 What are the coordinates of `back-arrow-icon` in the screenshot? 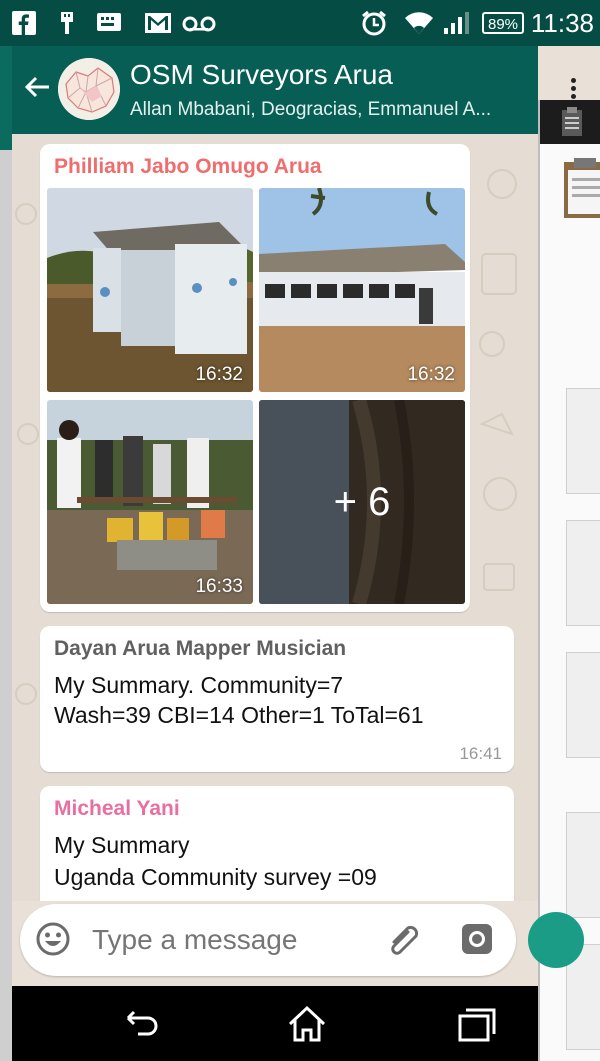 It's located at (37, 89).